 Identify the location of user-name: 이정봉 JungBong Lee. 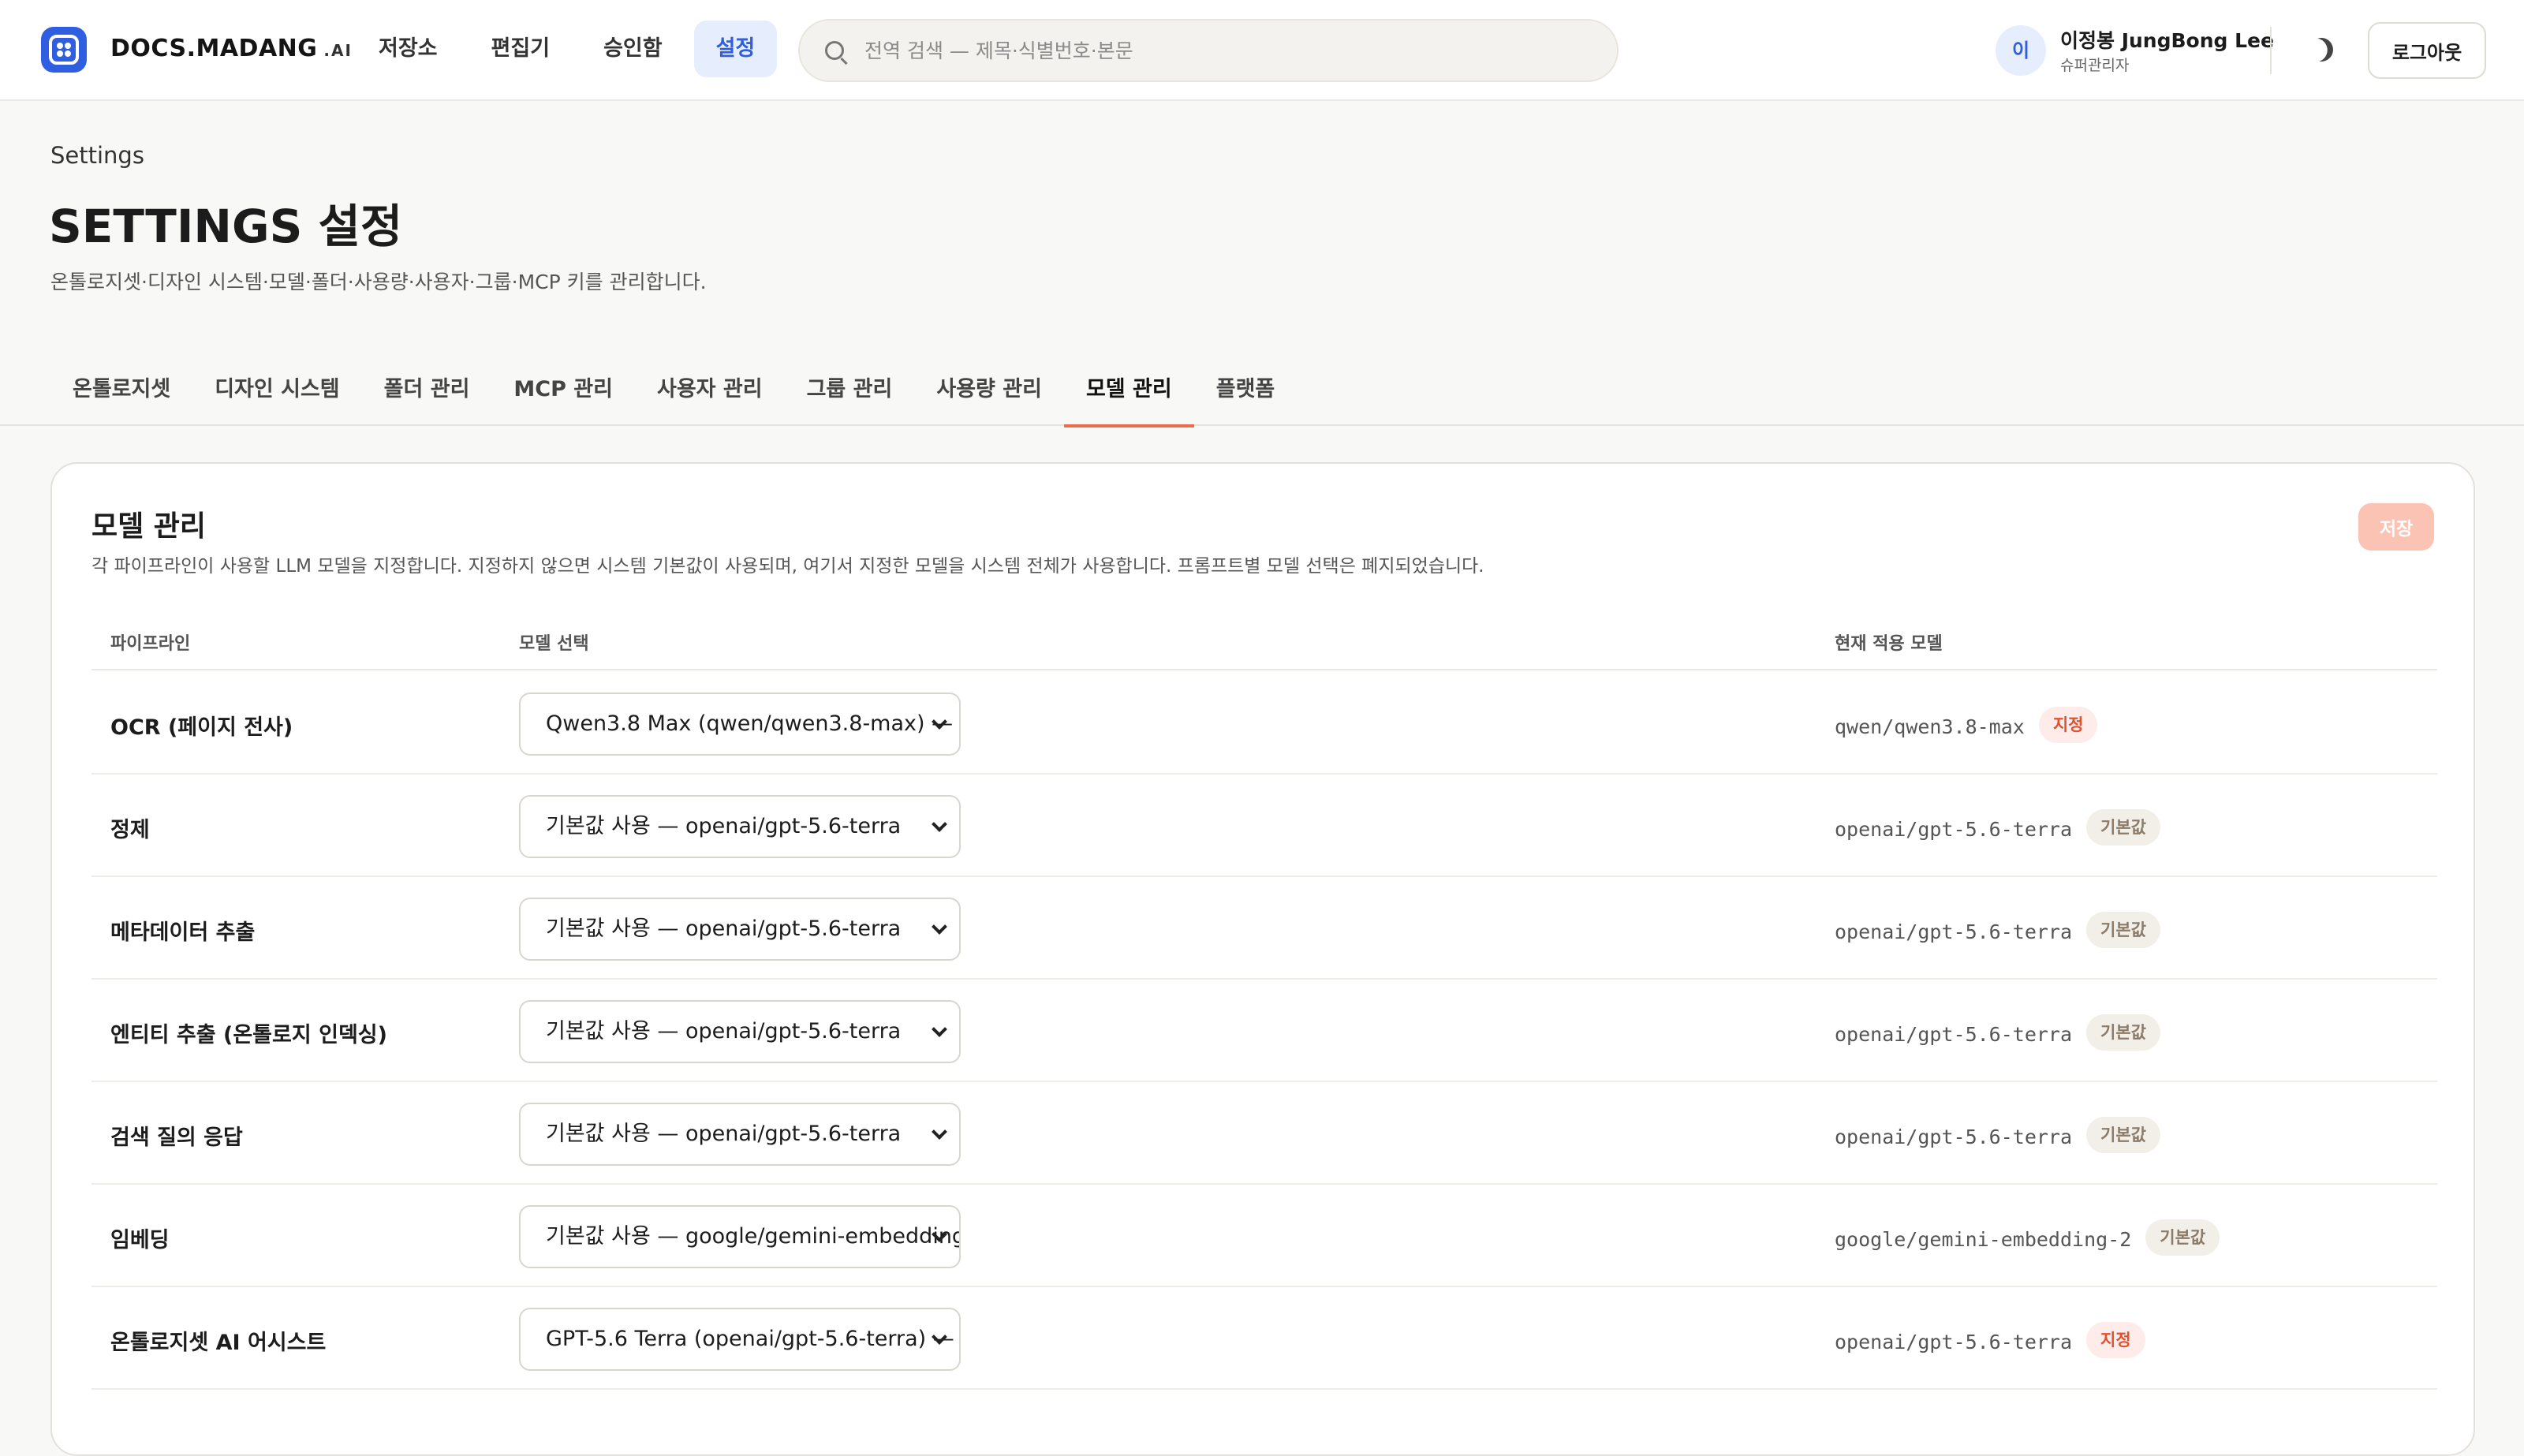
(2167, 40).